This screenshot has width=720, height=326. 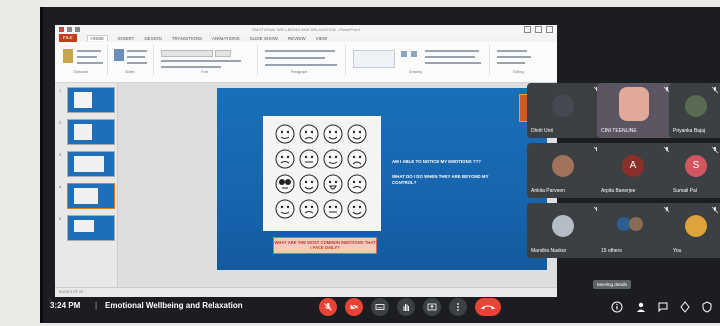 I want to click on group-label-paragraph: Paragraph, so click(x=299, y=72).